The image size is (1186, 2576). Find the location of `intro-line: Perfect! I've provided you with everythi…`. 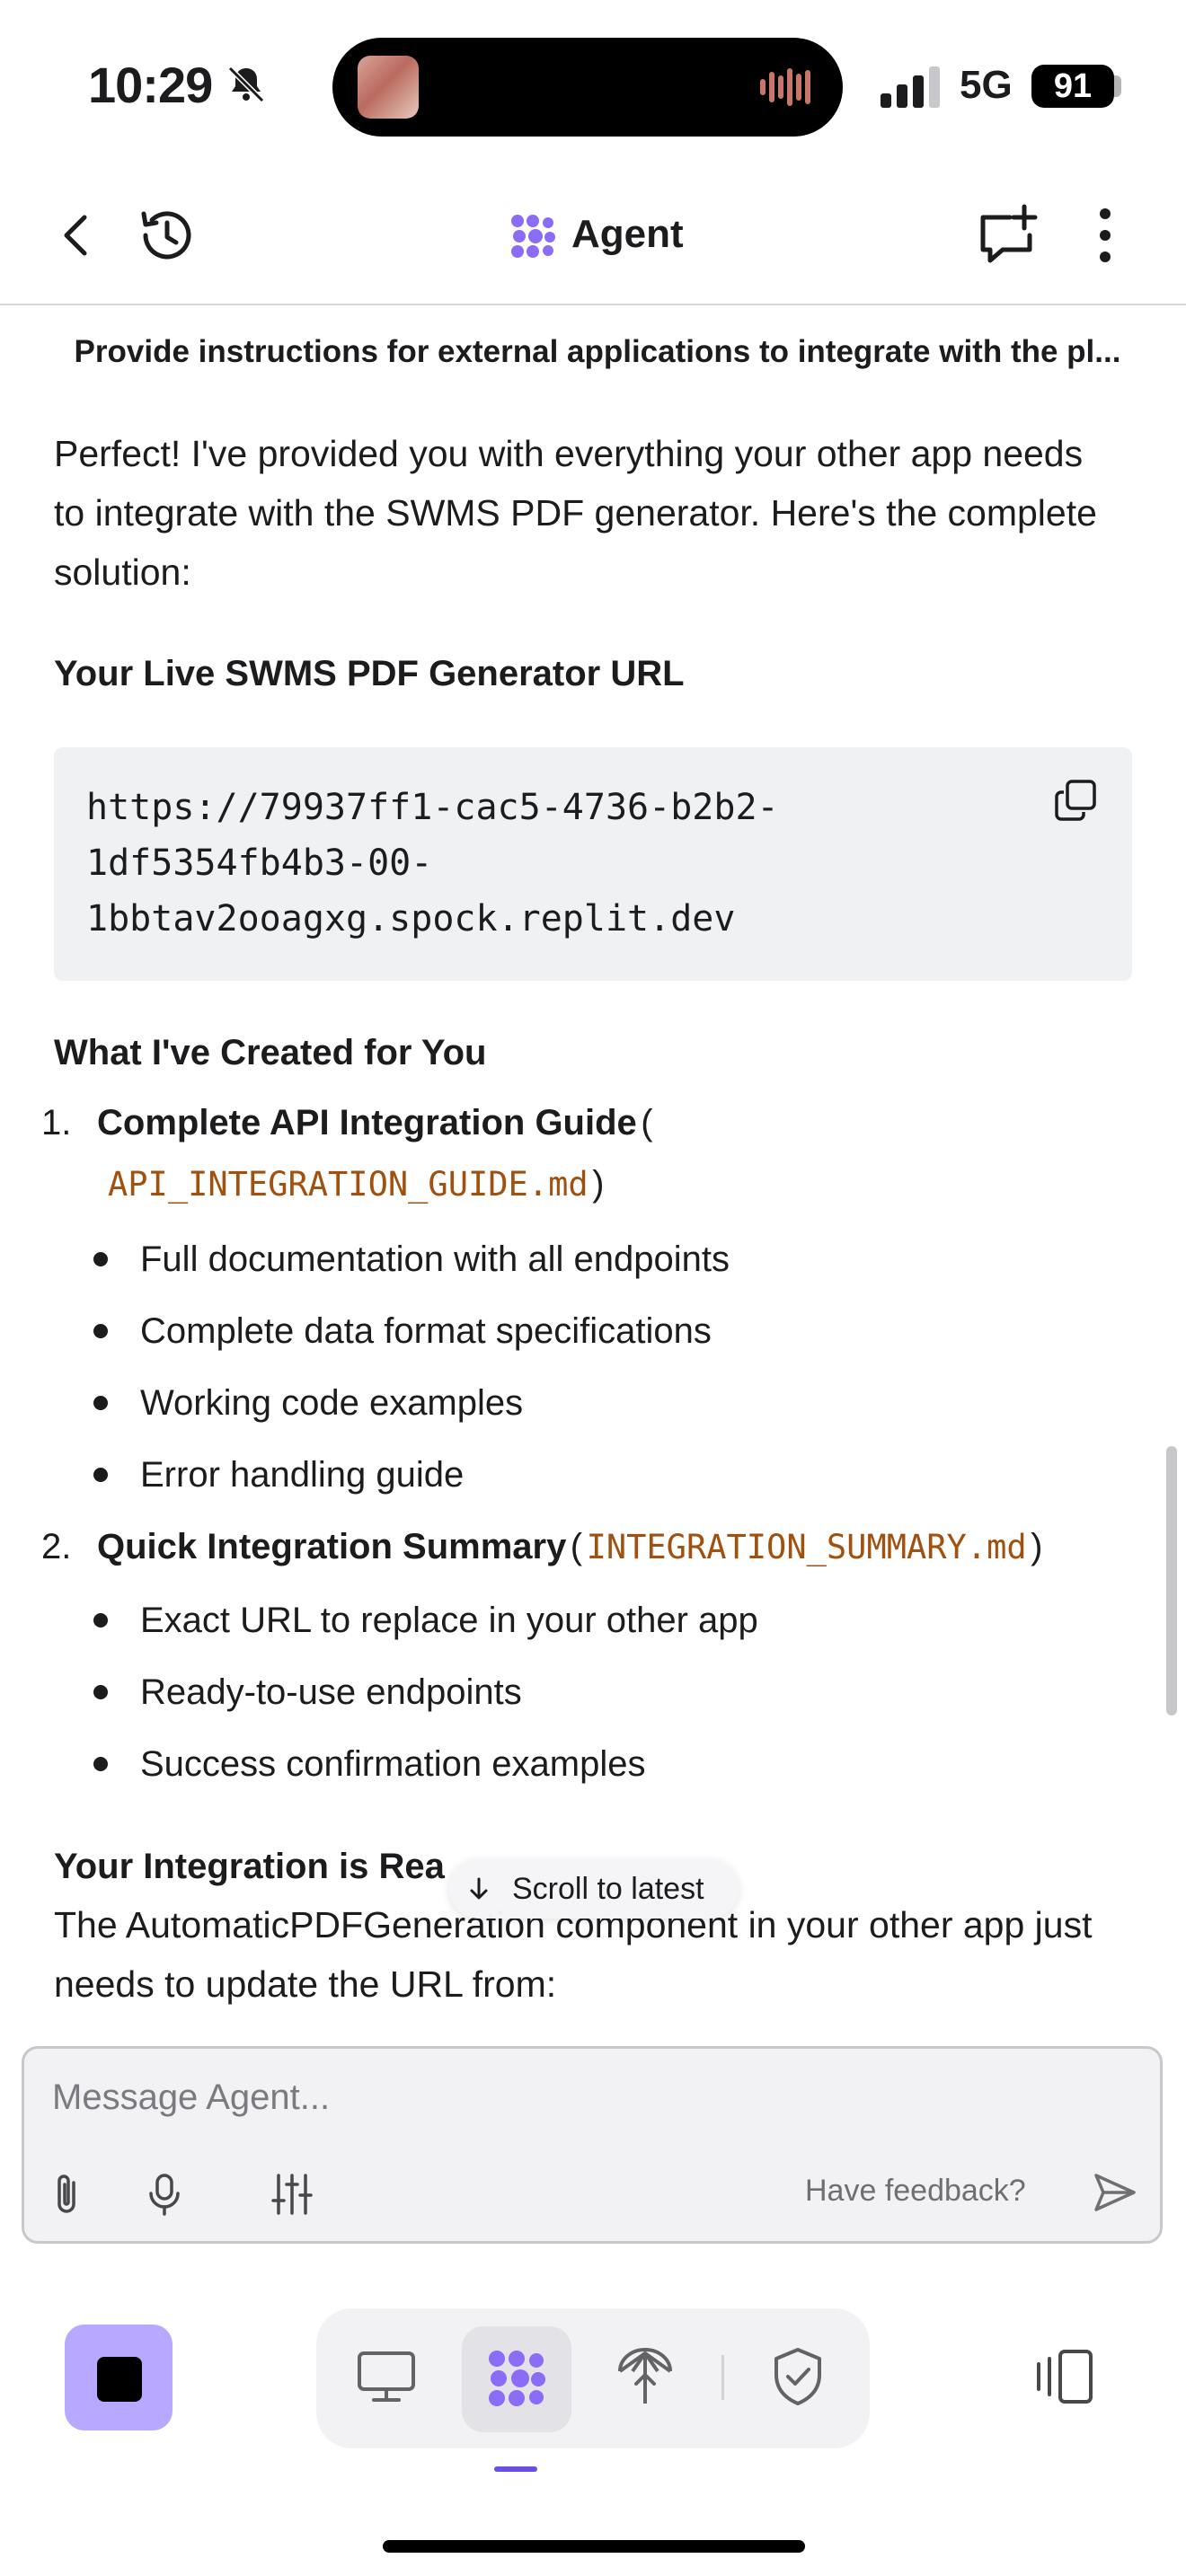

intro-line: Perfect! I've provided you with everythi… is located at coordinates (569, 453).